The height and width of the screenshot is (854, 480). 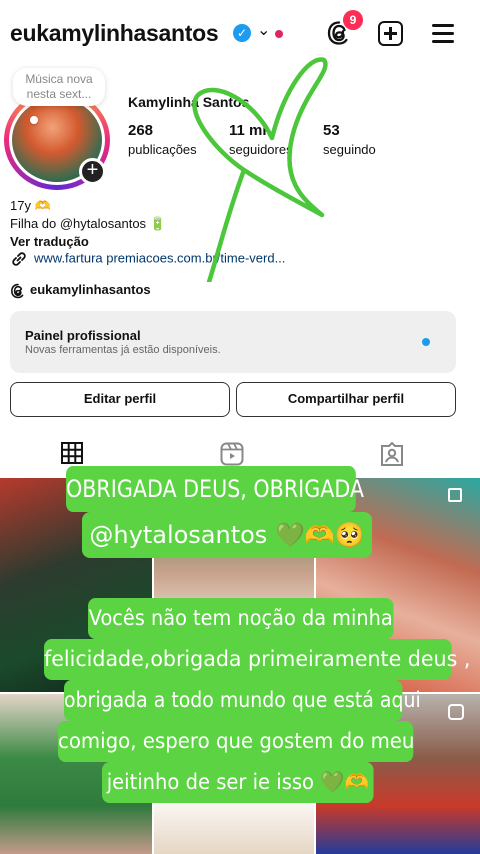 What do you see at coordinates (90, 289) in the screenshot?
I see `threads-handle: eukamylinhasantos` at bounding box center [90, 289].